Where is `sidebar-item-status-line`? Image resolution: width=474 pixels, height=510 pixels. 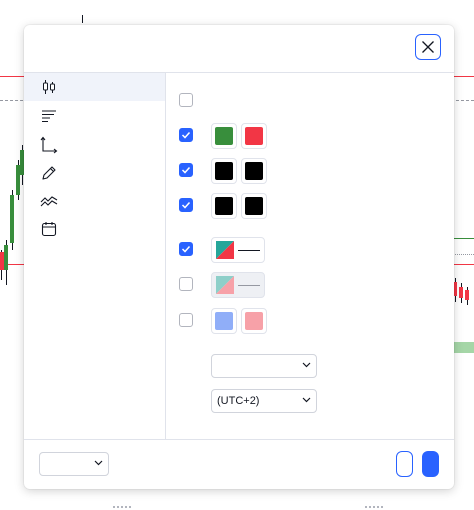
sidebar-item-status-line is located at coordinates (94, 116).